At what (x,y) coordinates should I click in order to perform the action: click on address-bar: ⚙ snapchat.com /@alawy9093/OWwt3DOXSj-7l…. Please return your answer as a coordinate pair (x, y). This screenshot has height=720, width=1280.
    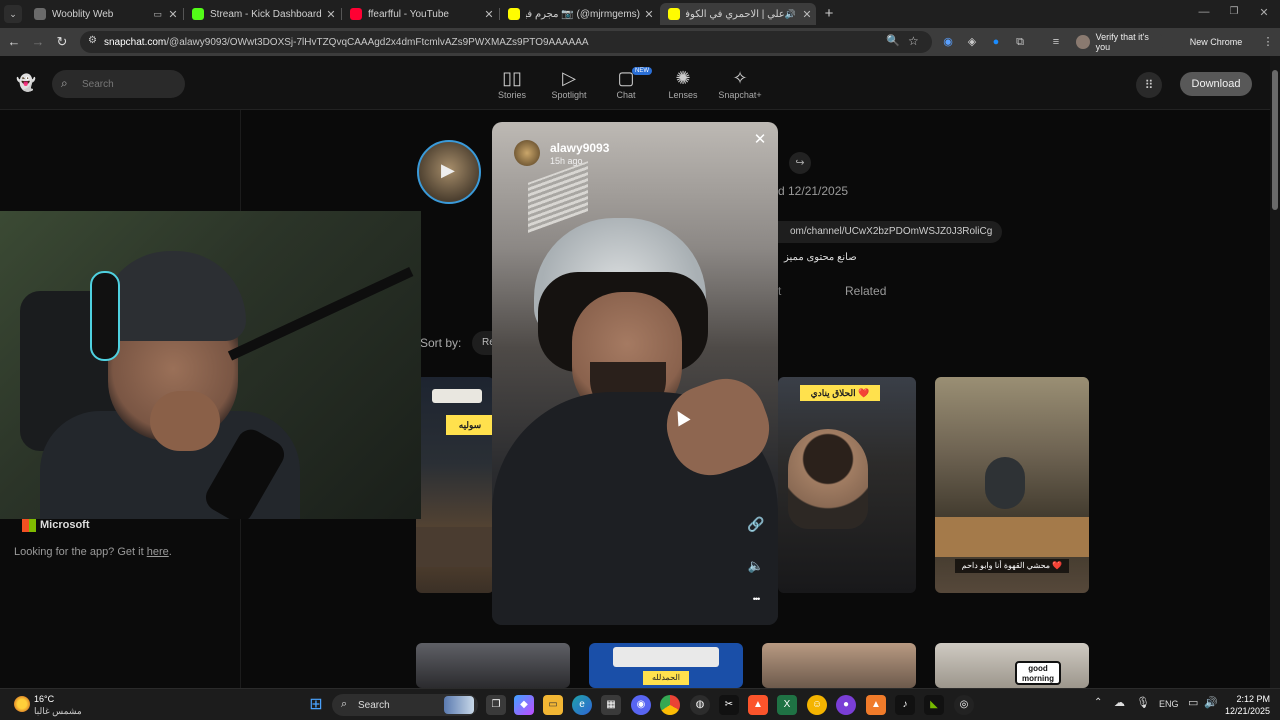
    Looking at the image, I should click on (506, 42).